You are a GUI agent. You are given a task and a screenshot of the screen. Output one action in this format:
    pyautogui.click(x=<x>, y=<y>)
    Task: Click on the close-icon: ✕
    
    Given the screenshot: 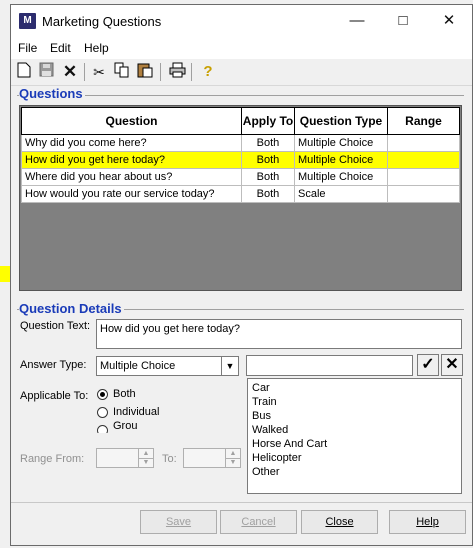 What is the action you would take?
    pyautogui.click(x=452, y=364)
    